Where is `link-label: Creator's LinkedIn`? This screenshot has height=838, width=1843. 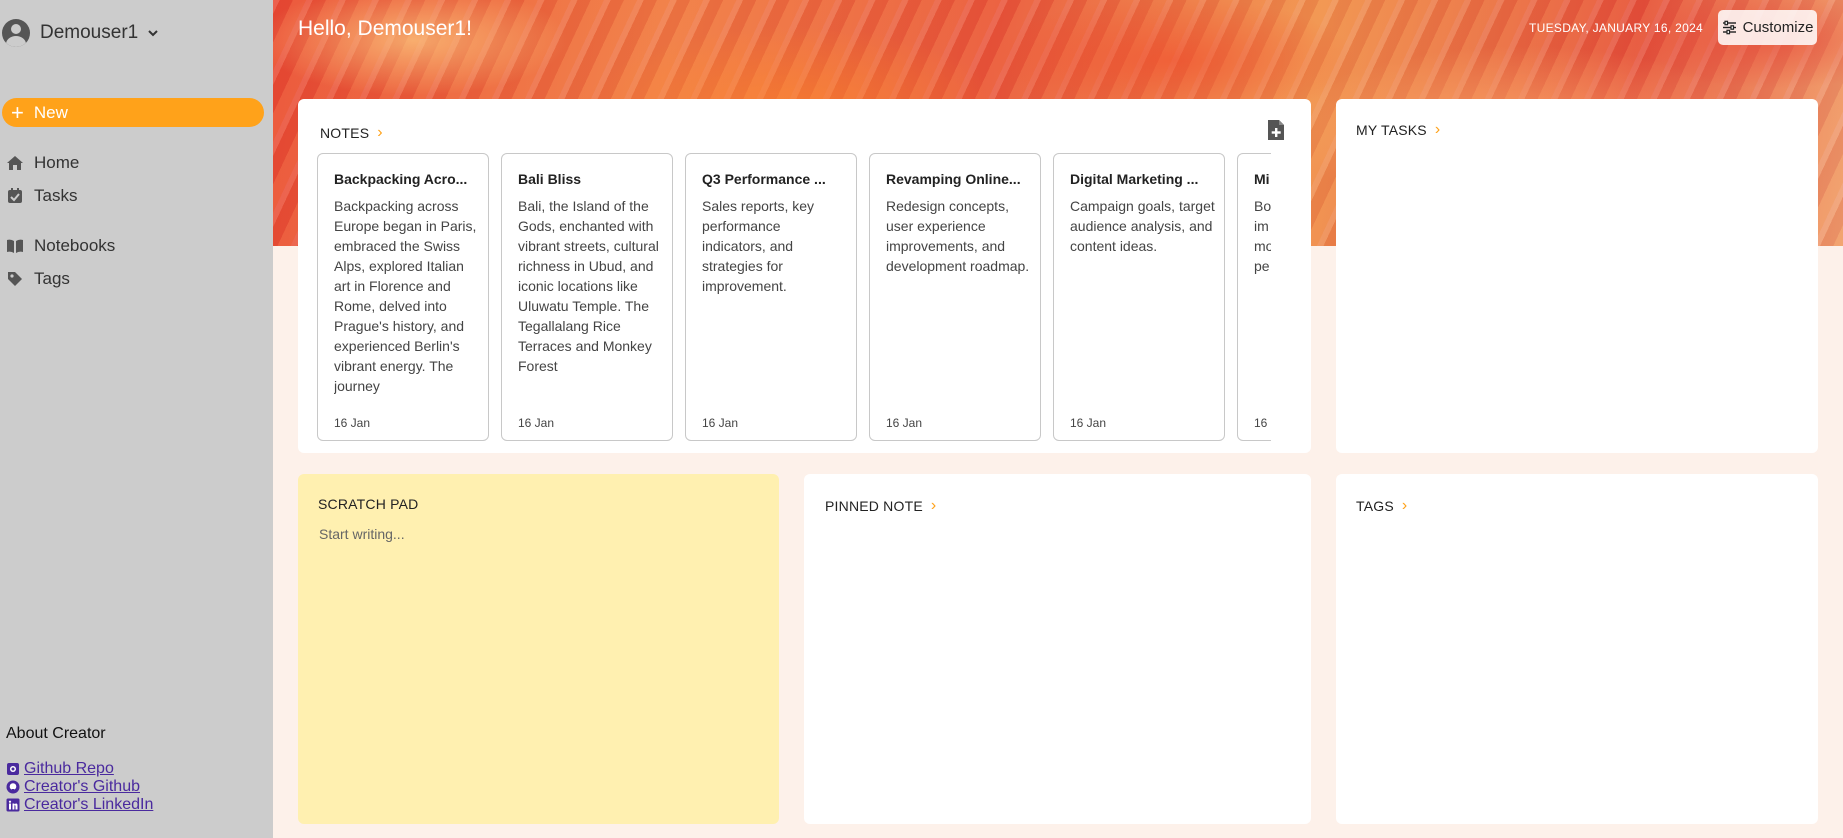 link-label: Creator's LinkedIn is located at coordinates (89, 804).